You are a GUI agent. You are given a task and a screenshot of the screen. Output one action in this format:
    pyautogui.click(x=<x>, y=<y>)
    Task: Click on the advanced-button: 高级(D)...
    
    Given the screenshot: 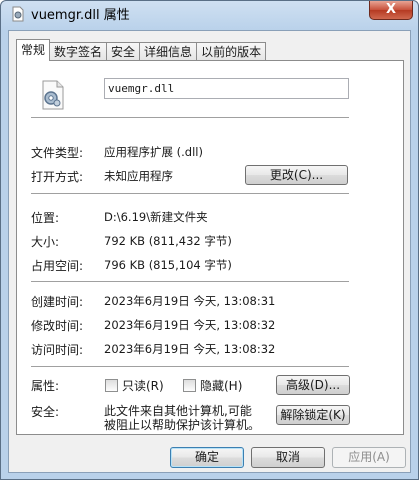 What is the action you would take?
    pyautogui.click(x=313, y=385)
    